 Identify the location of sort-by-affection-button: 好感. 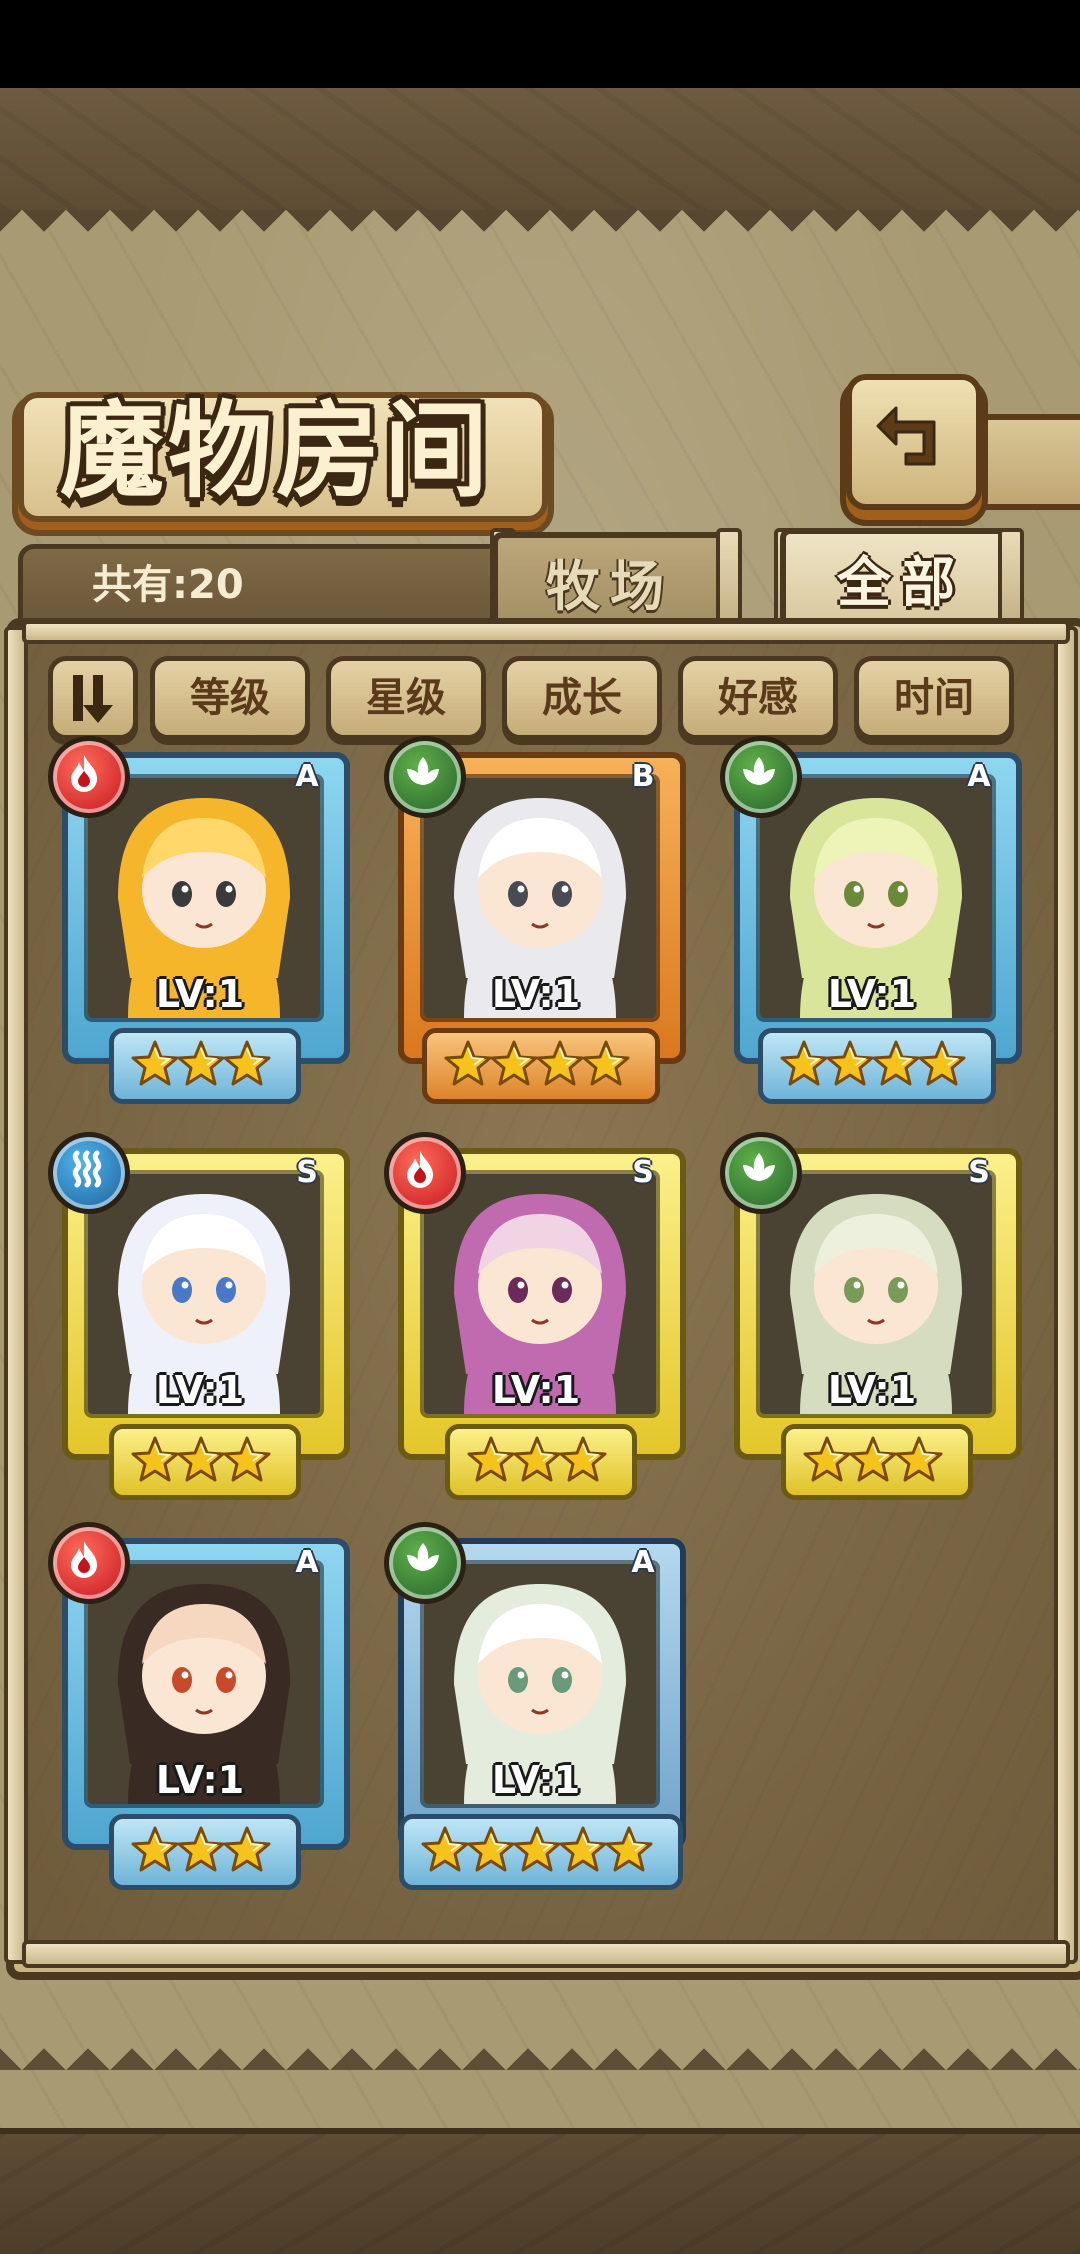
(758, 698).